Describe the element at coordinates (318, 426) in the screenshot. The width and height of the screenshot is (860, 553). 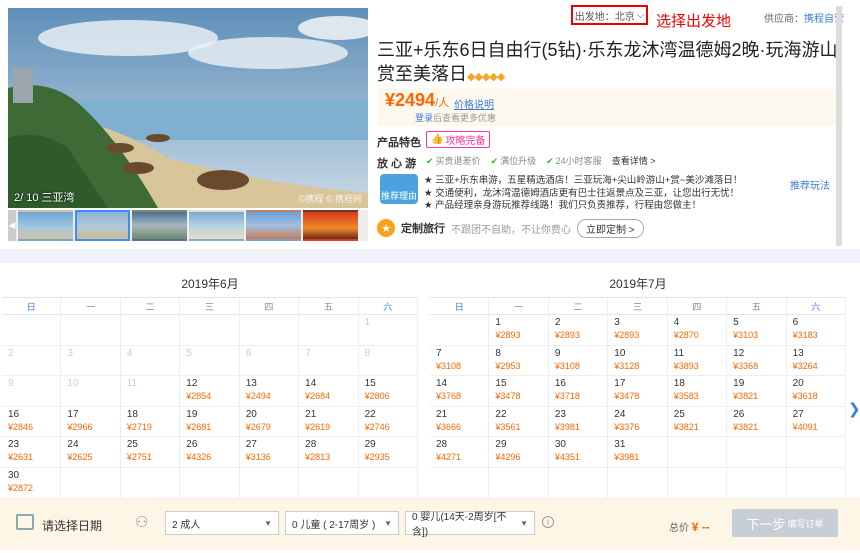
I see `day-price: ¥2619` at that location.